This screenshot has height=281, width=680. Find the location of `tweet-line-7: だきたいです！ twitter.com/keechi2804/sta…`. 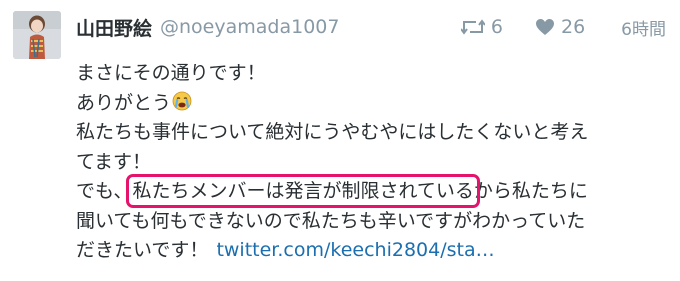

tweet-line-7: だきたいです！ twitter.com/keechi2804/sta… is located at coordinates (376, 251).